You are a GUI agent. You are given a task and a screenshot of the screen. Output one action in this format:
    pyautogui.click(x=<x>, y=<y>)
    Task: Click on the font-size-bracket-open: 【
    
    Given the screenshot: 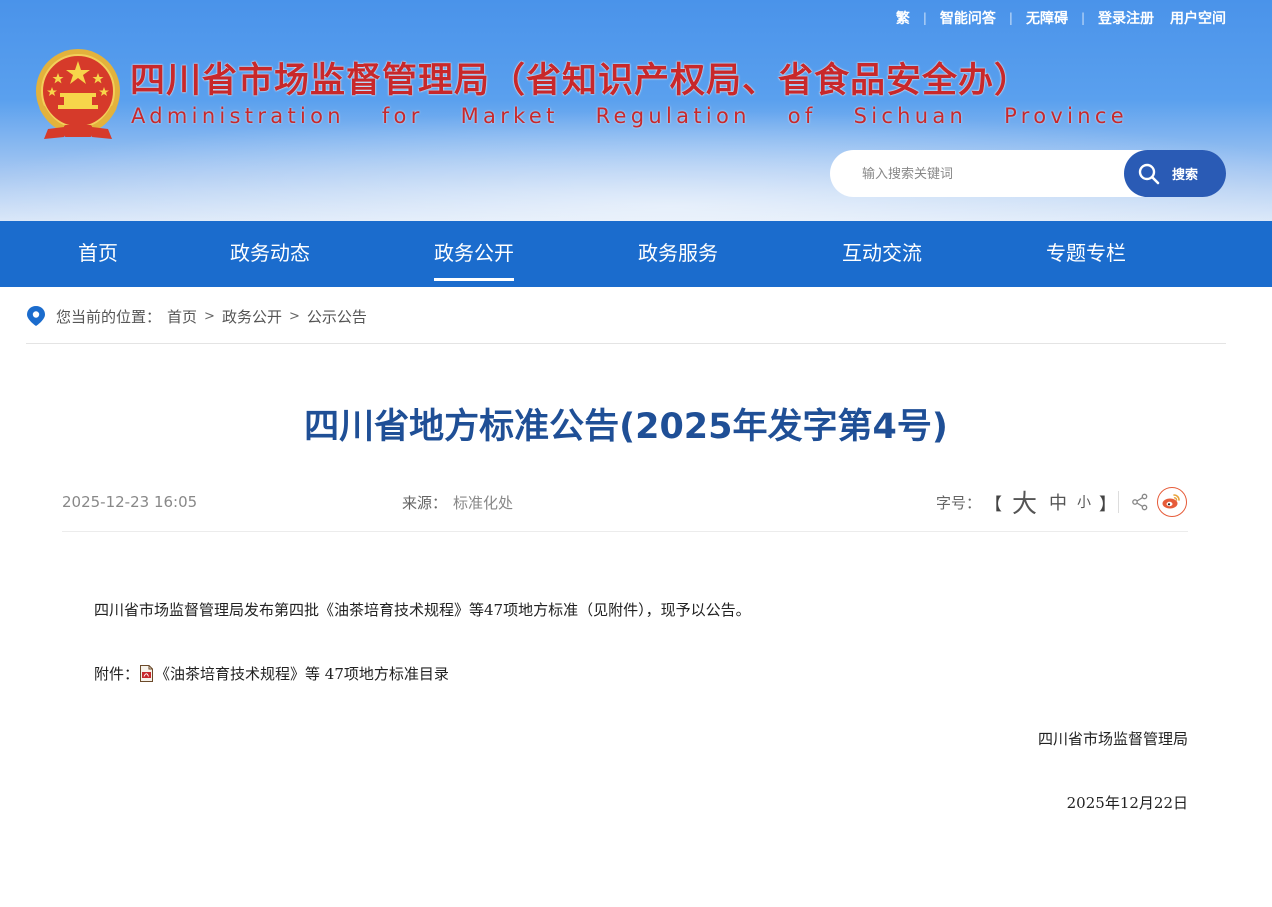 What is the action you would take?
    pyautogui.click(x=994, y=504)
    